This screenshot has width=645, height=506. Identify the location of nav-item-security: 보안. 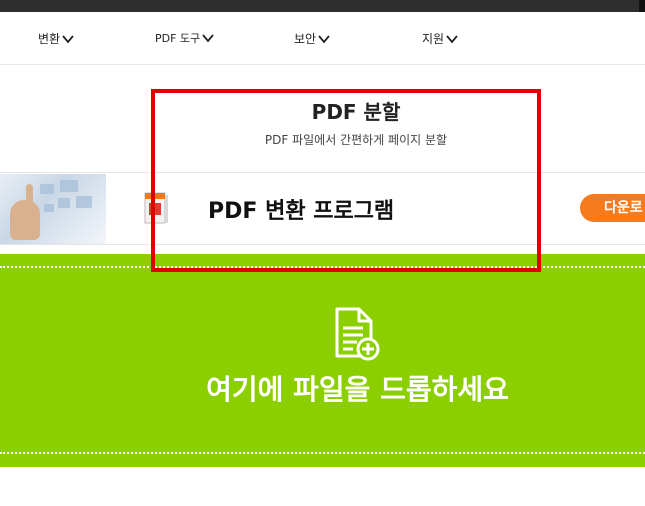
(312, 38).